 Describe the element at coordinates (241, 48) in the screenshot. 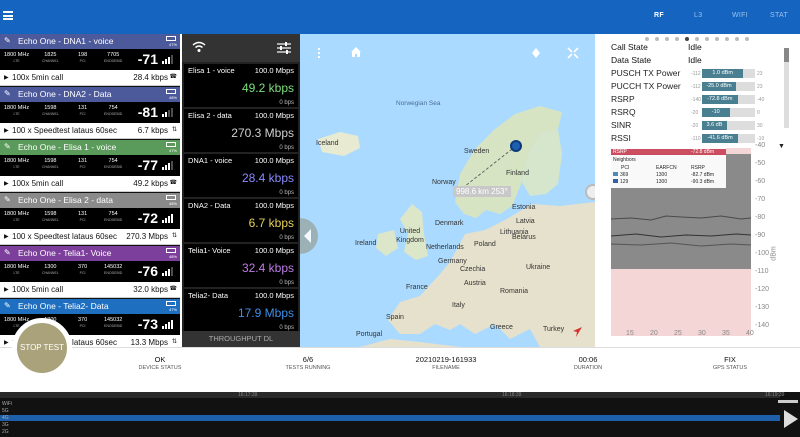

I see `throughput-toolbar` at that location.